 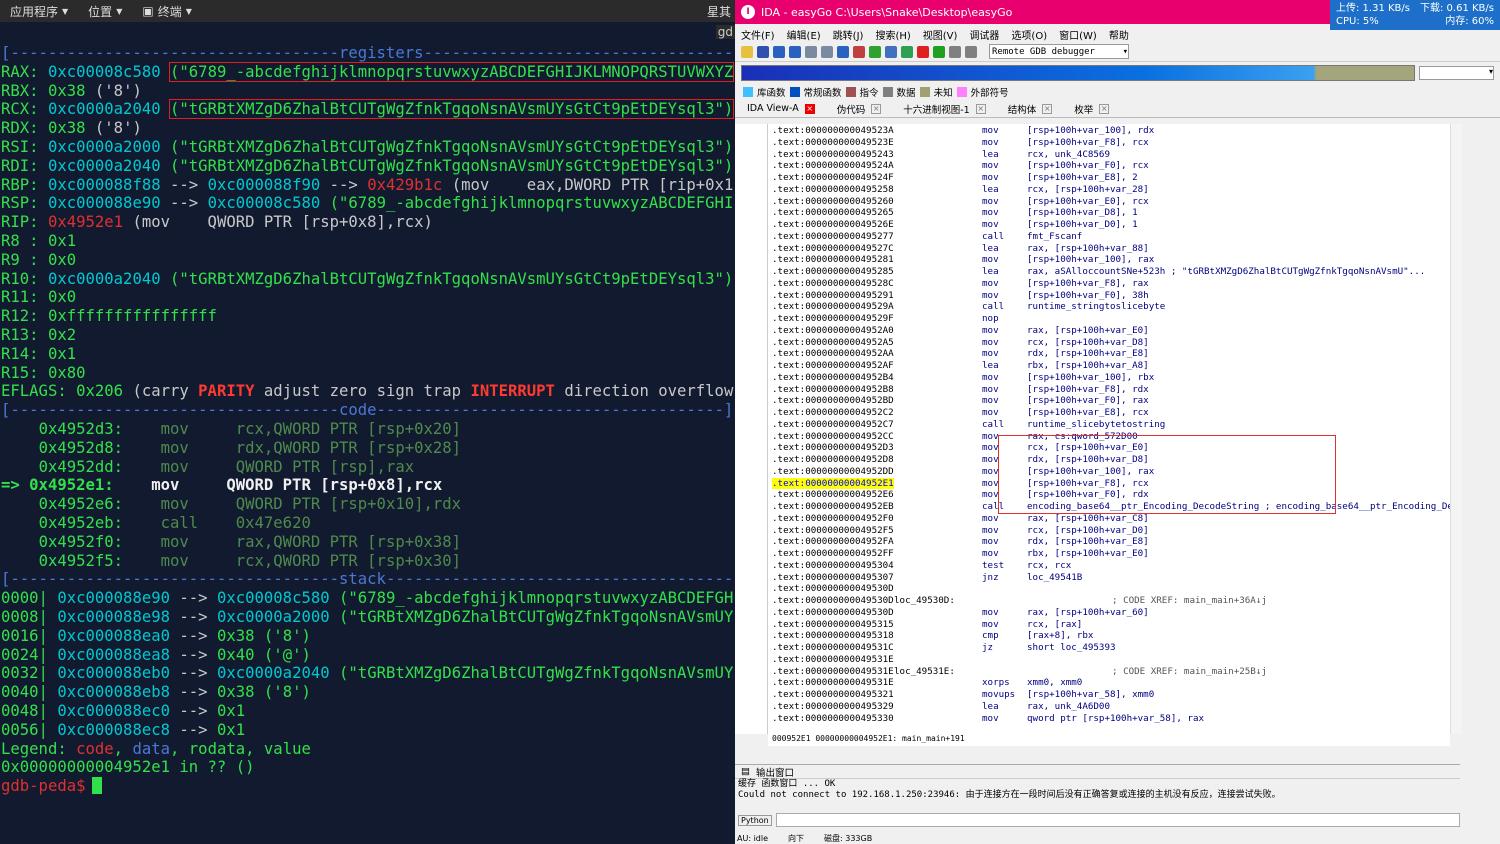 I want to click on search-icon, so click(x=811, y=51).